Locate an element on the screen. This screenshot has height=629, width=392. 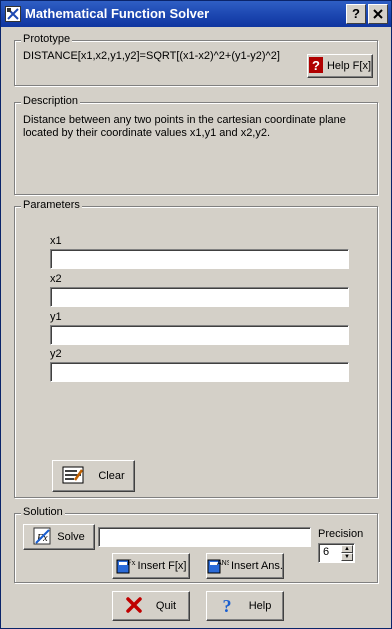
window-title: Mathematical Function Solver is located at coordinates (117, 13).